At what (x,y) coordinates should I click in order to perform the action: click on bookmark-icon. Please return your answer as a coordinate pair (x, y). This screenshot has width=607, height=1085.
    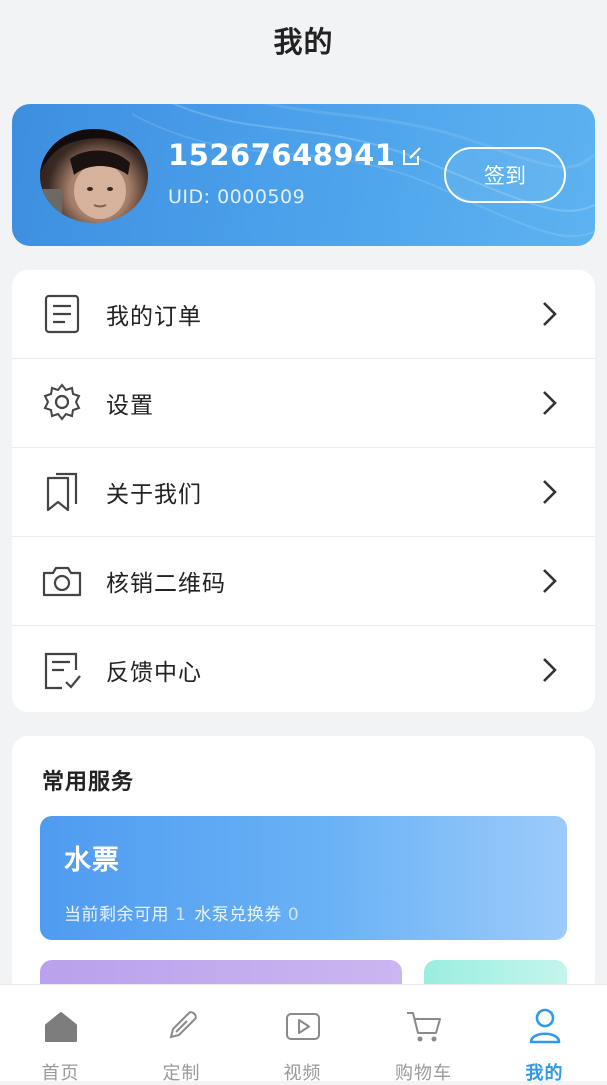
    Looking at the image, I should click on (62, 492).